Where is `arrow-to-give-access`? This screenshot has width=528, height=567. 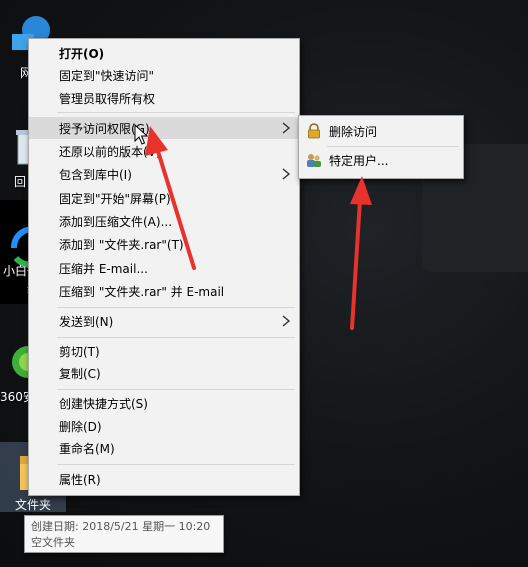 arrow-to-give-access is located at coordinates (170, 198).